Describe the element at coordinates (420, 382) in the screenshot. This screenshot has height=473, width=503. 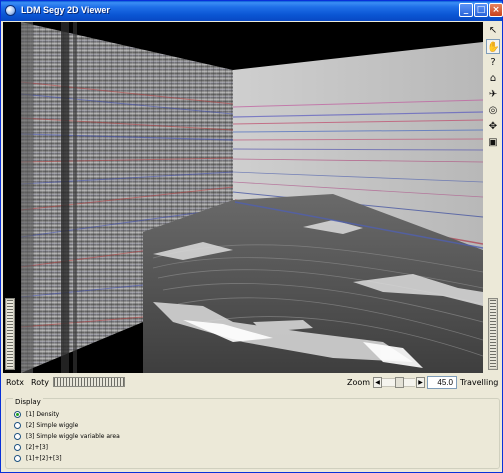
I see `zoom-increase-button: ▶` at that location.